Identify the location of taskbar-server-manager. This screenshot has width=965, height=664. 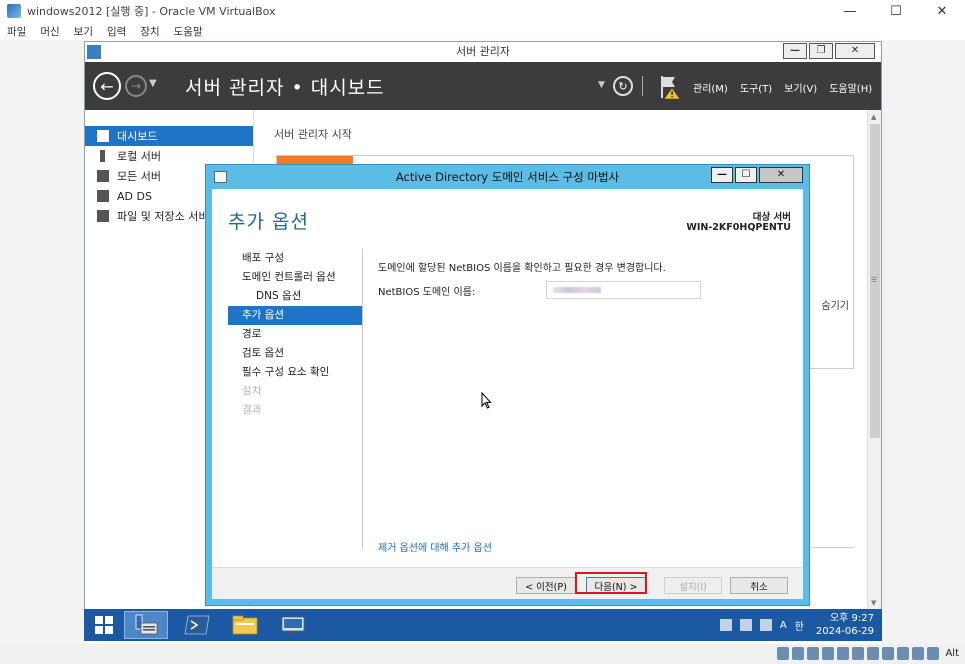
(146, 625).